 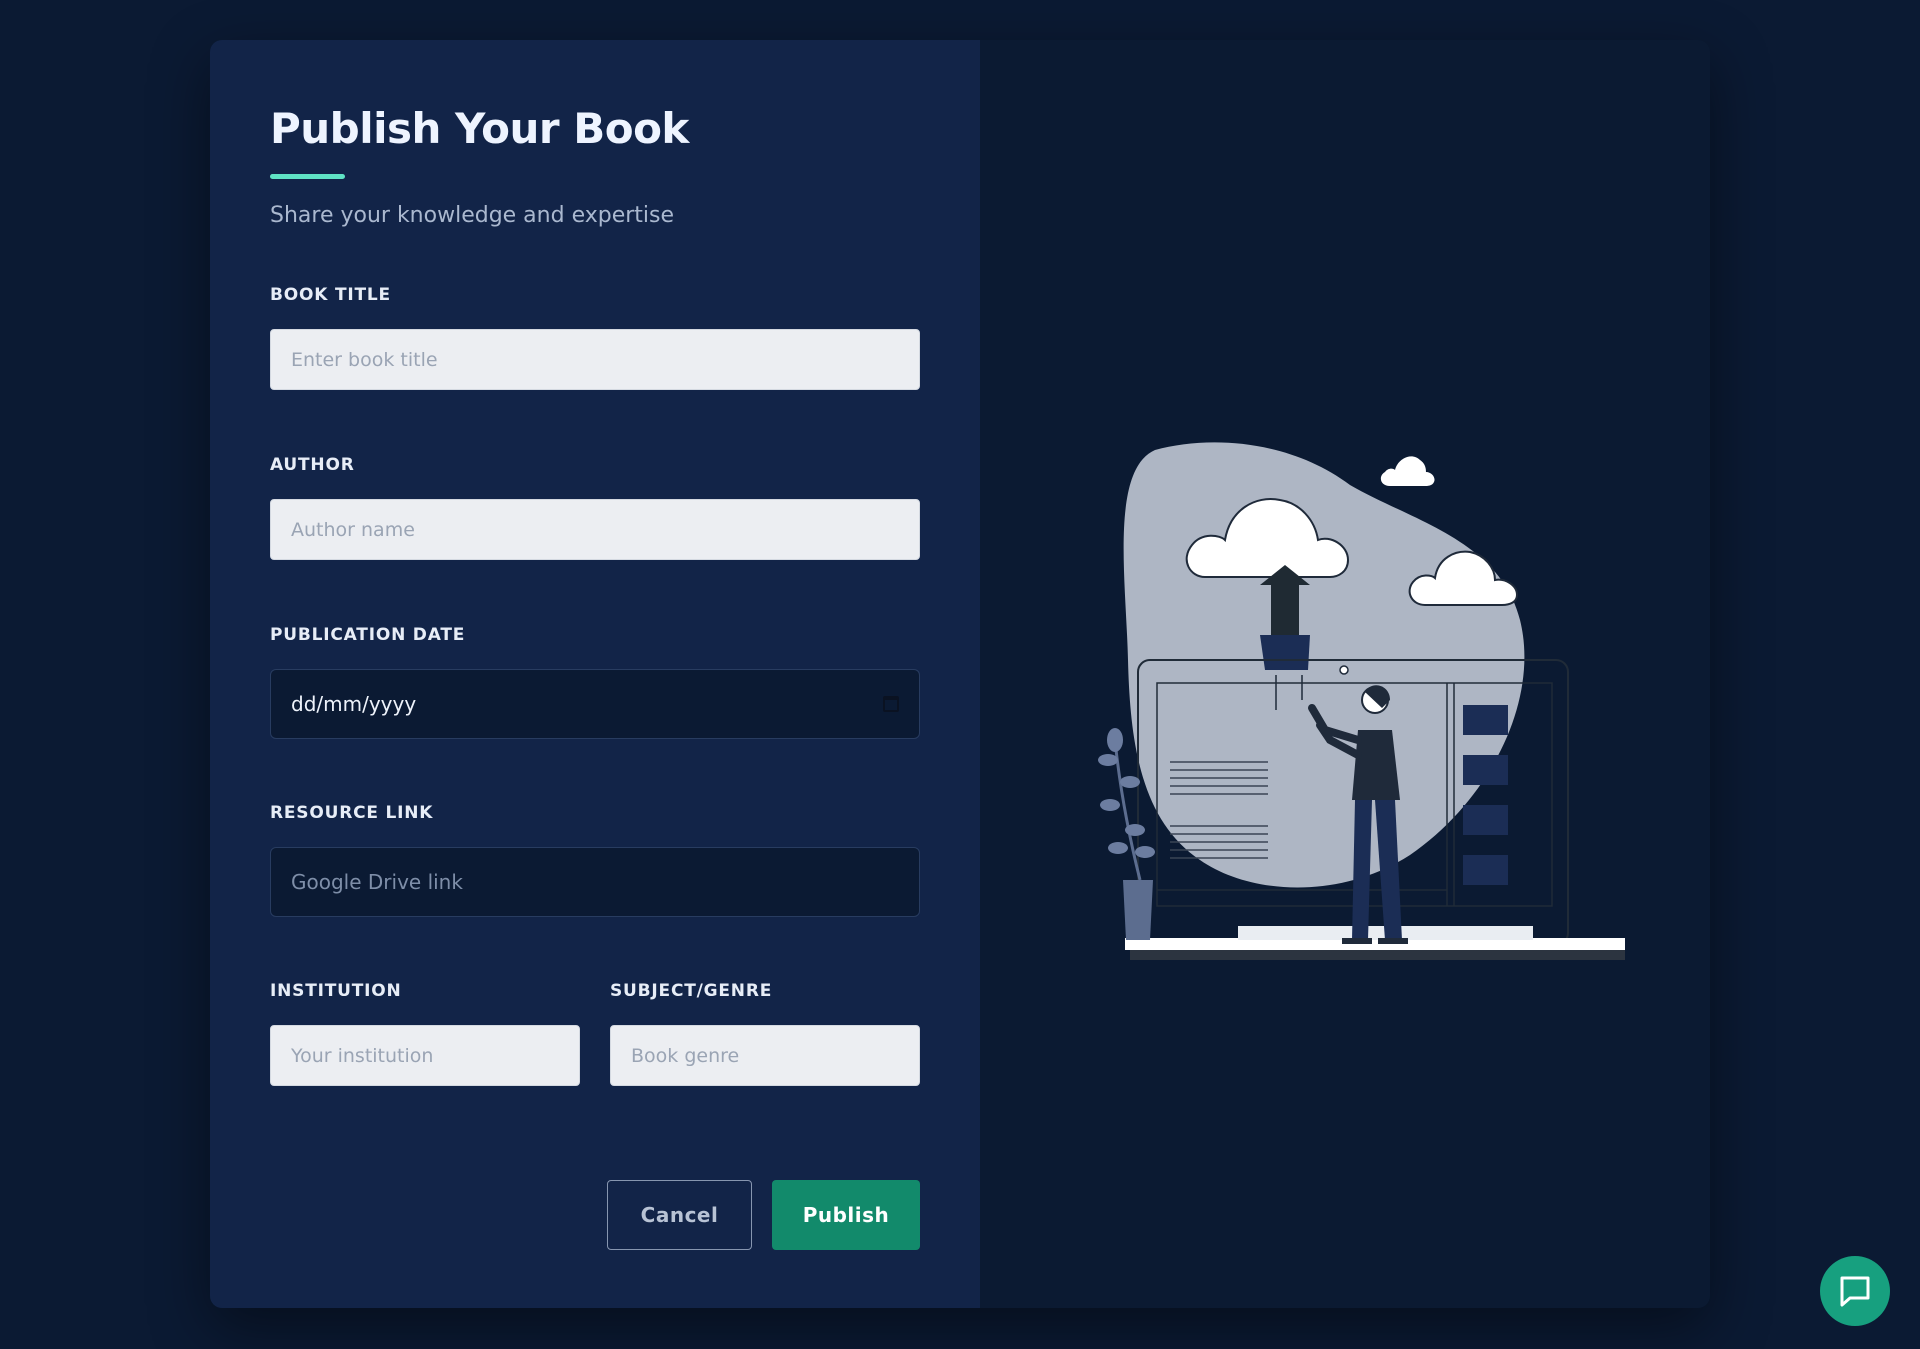 I want to click on resource-link-group: RESOURCE LINK, so click(x=595, y=860).